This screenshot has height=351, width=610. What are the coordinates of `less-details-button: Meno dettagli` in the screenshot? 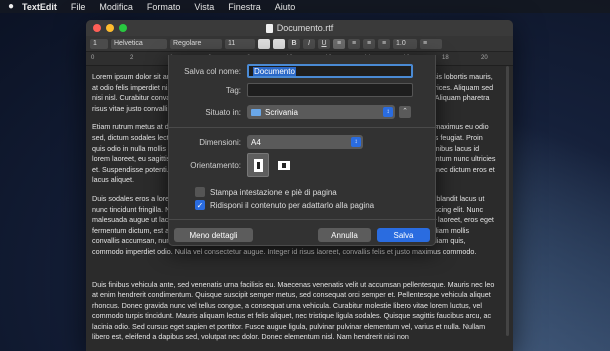 It's located at (213, 235).